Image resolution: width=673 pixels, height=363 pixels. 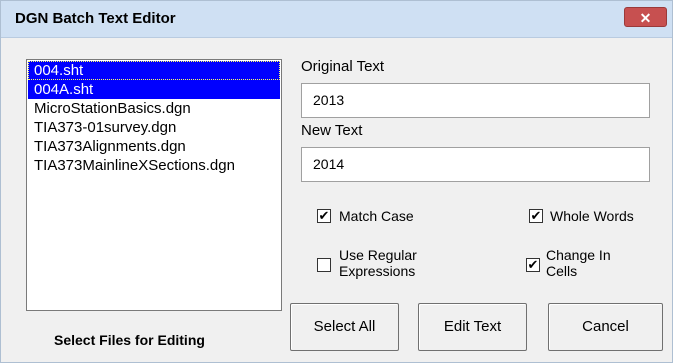 What do you see at coordinates (154, 165) in the screenshot?
I see `list-item: TIA373MainlineXSections.dgn` at bounding box center [154, 165].